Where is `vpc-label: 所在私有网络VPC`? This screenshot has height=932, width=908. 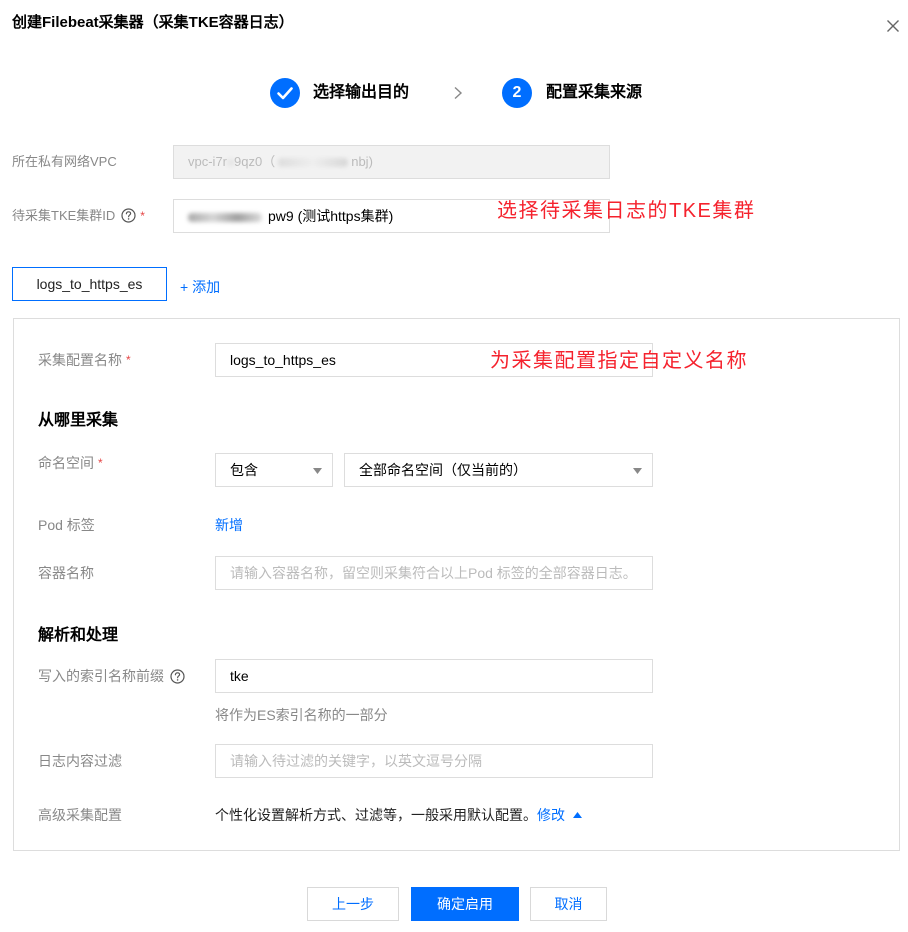 vpc-label: 所在私有网络VPC is located at coordinates (64, 161).